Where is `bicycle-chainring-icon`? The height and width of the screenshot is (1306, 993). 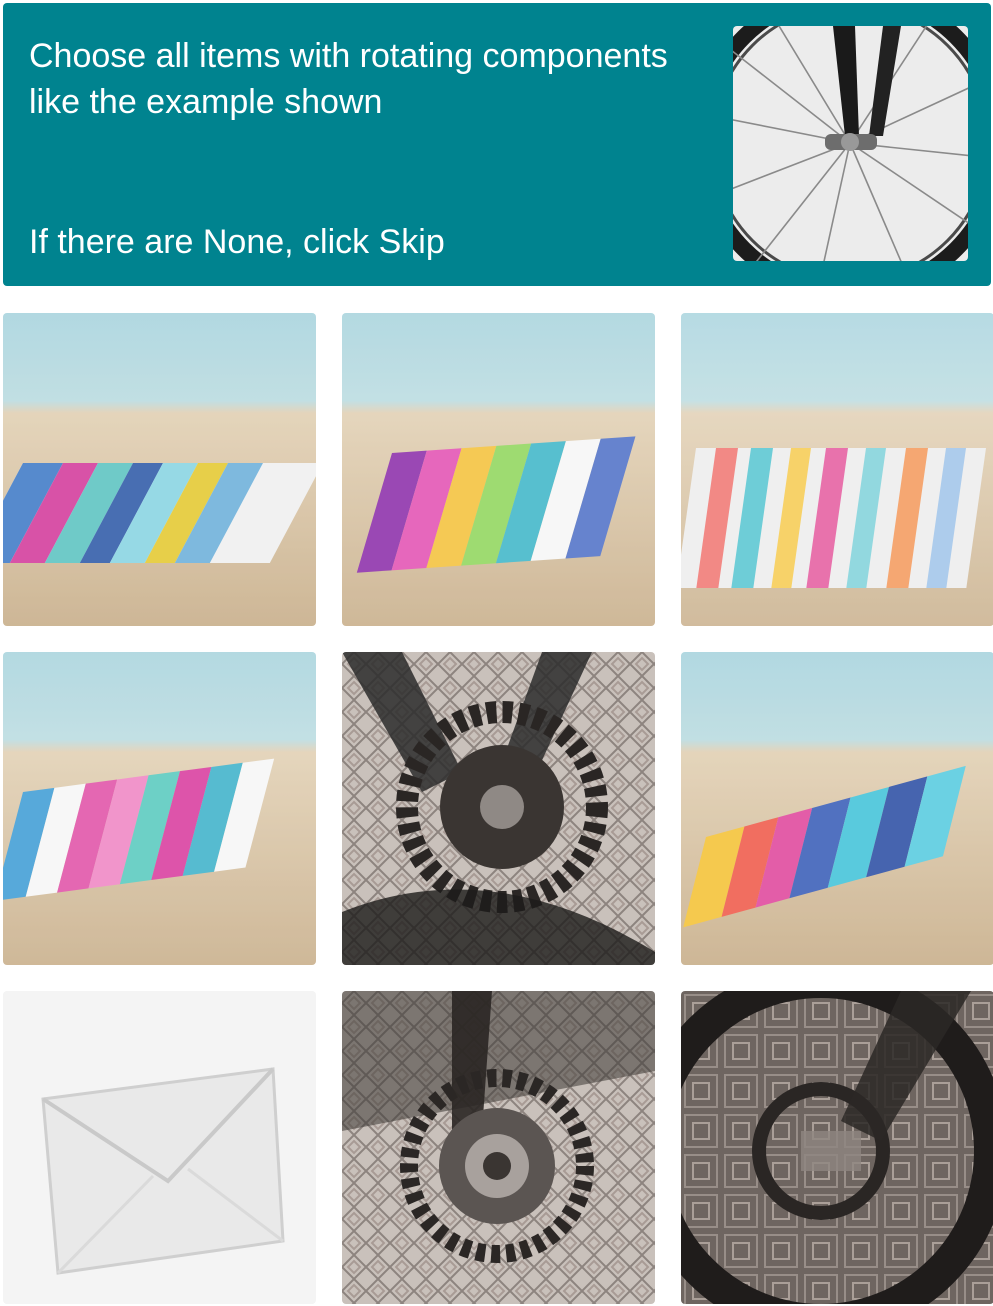 bicycle-chainring-icon is located at coordinates (498, 1147).